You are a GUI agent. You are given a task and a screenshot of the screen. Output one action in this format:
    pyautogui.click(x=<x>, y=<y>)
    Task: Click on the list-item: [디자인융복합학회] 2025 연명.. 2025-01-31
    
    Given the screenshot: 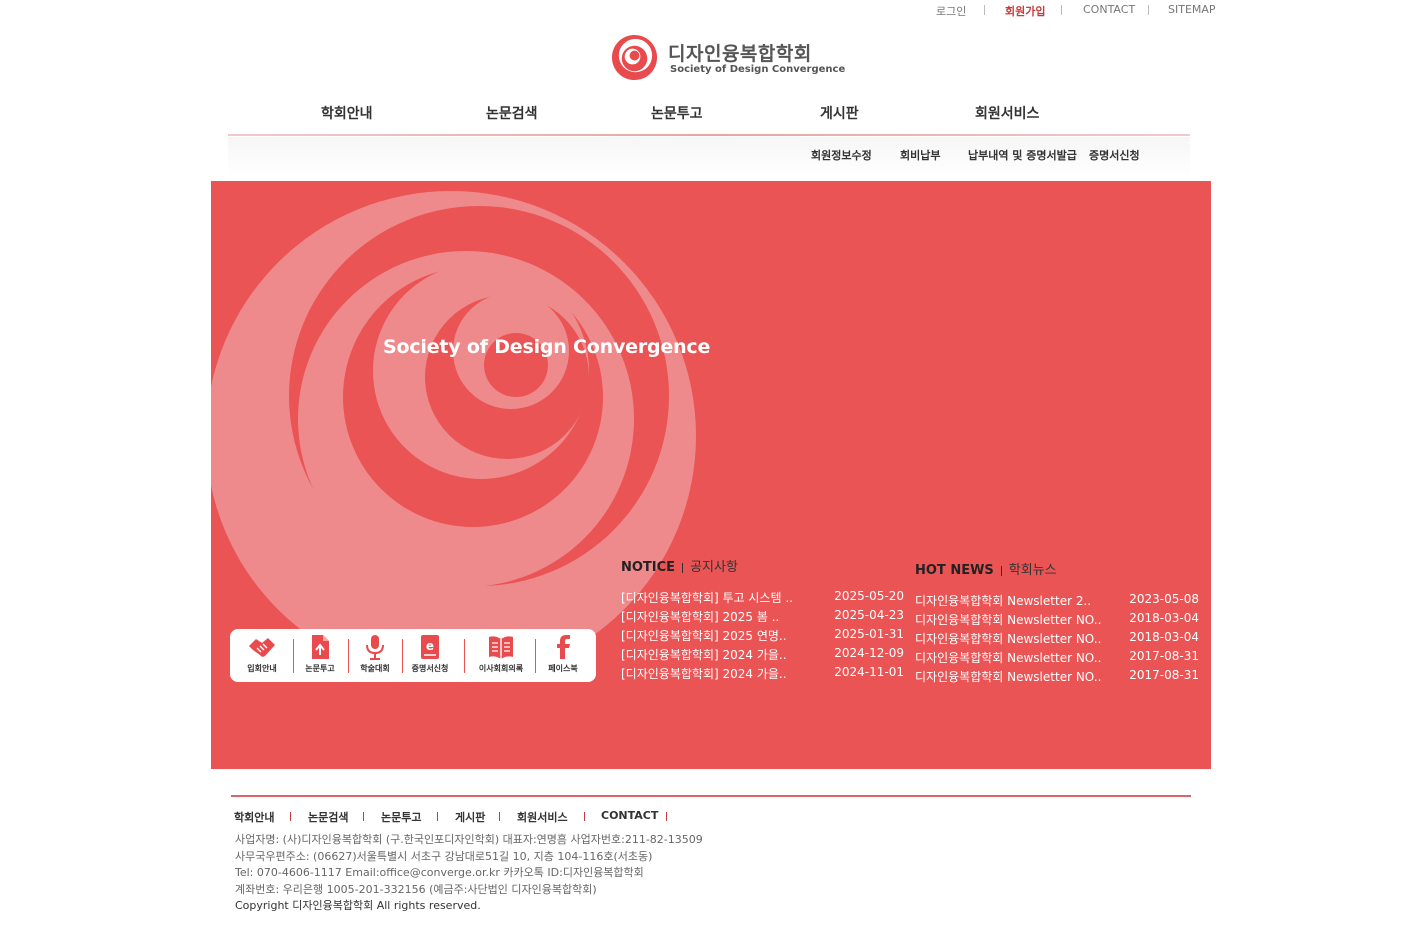 What is the action you would take?
    pyautogui.click(x=762, y=636)
    